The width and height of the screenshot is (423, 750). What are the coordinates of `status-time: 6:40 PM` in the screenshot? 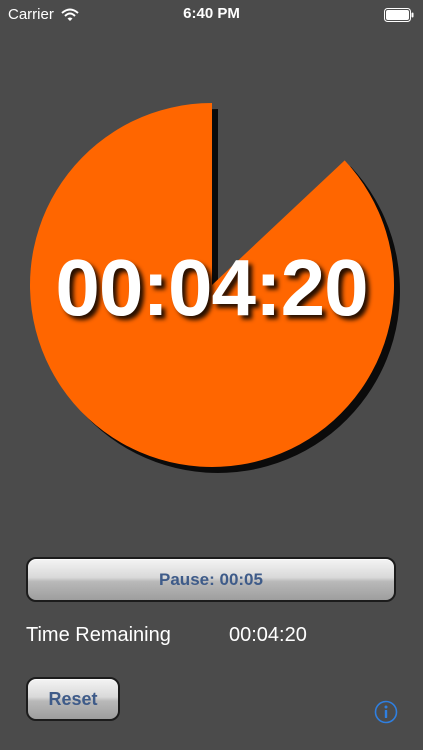 It's located at (211, 13).